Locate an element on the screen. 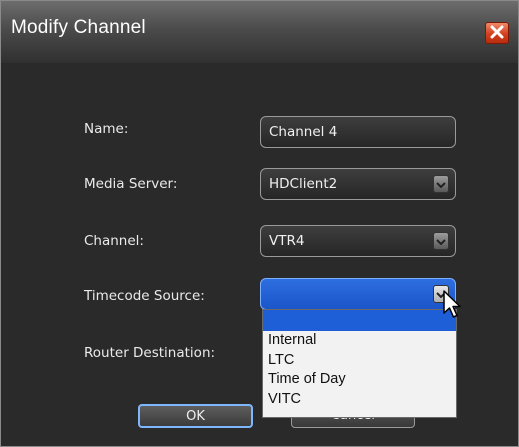 The height and width of the screenshot is (447, 519). dialog-title: Modify Channel is located at coordinates (78, 27).